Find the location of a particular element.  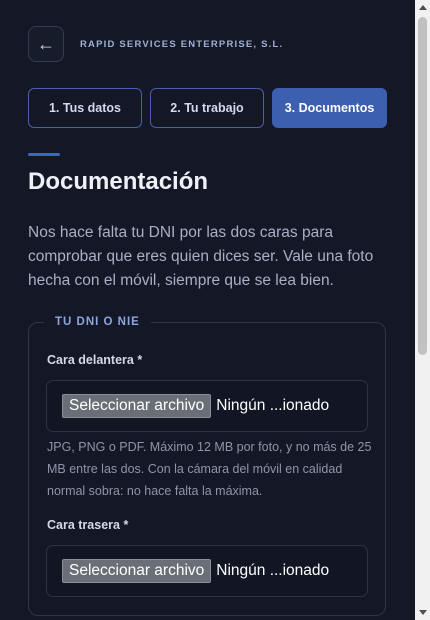

step-tab-trabajo: 2. Tu trabajo is located at coordinates (207, 108).